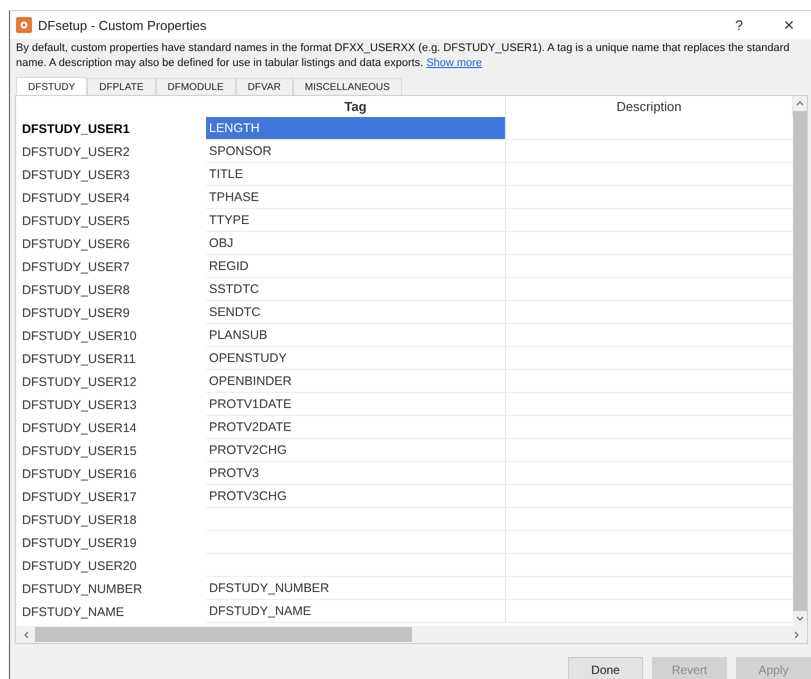 This screenshot has height=679, width=811. Describe the element at coordinates (356, 243) in the screenshot. I see `table-cell: OBJ` at that location.